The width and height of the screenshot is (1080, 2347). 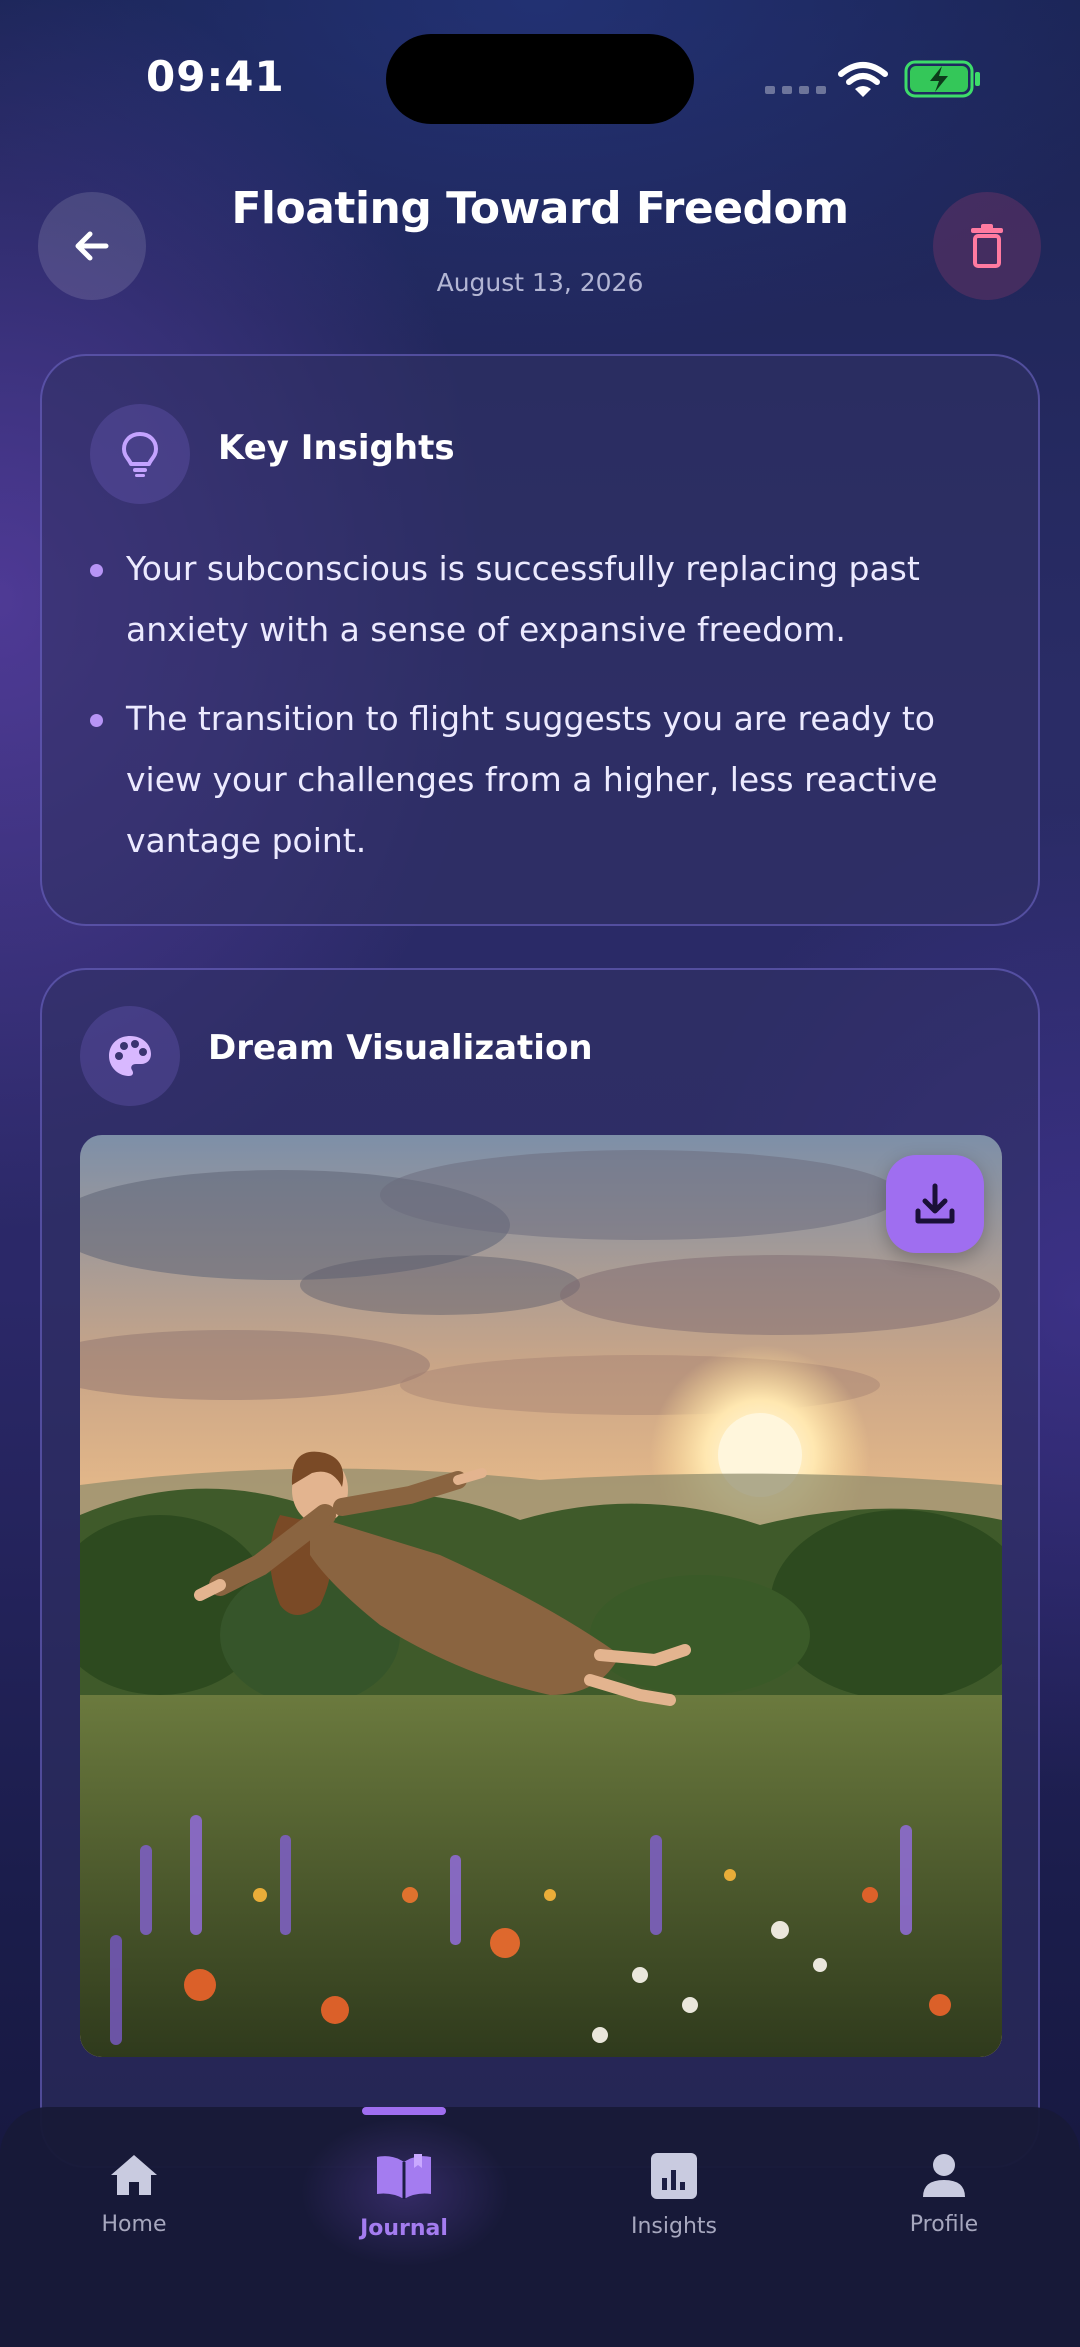 I want to click on nav-label-journal: Journal, so click(x=404, y=2228).